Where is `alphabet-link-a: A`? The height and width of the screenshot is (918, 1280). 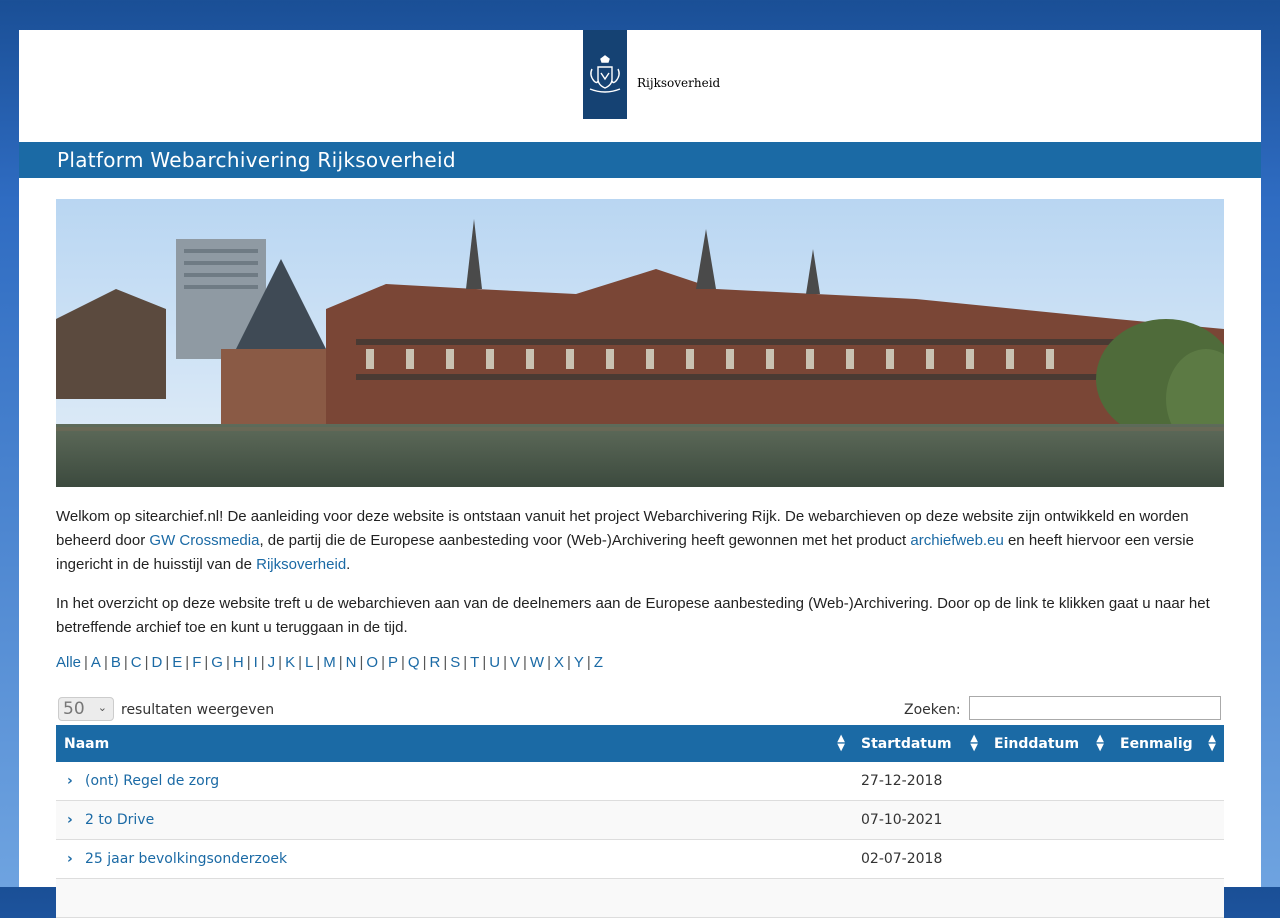
alphabet-link-a: A is located at coordinates (96, 662).